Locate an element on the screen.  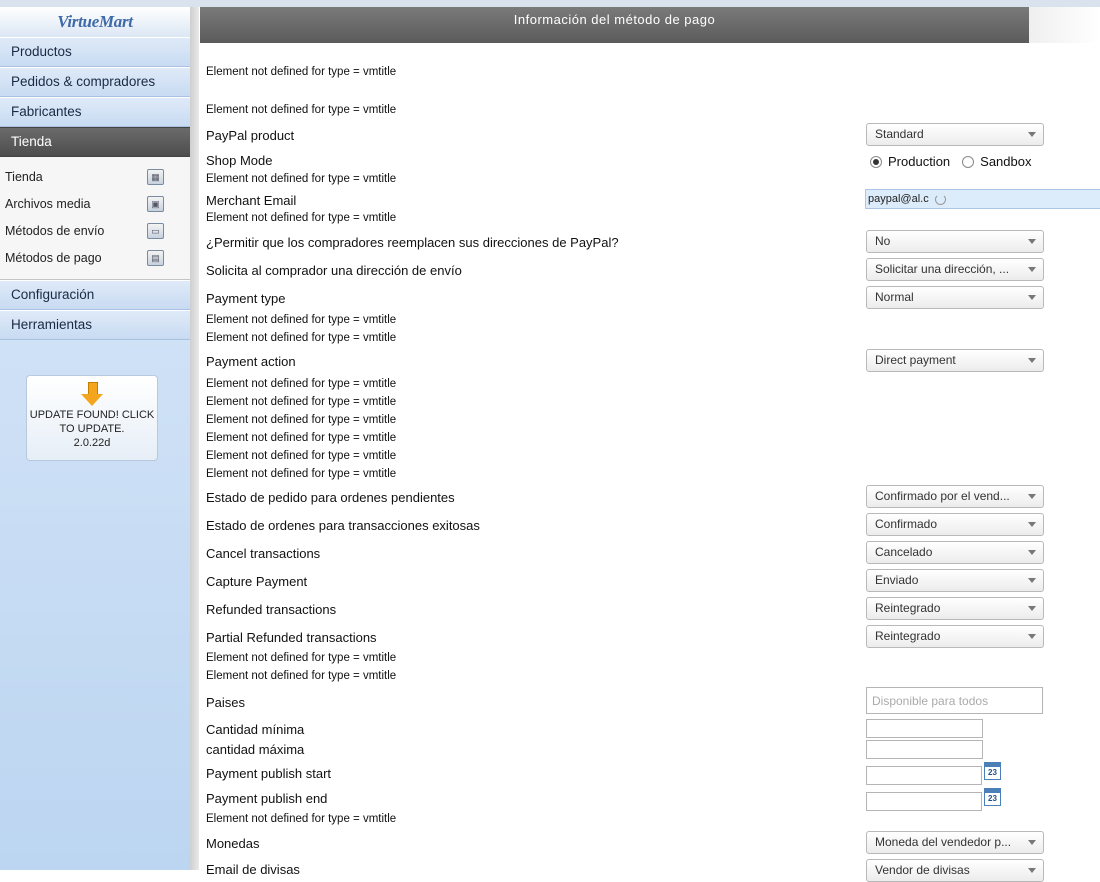
min-amount-input is located at coordinates (924, 728).